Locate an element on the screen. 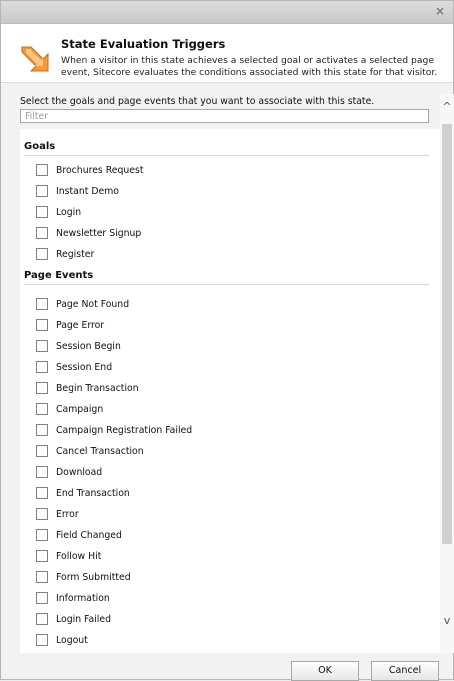  page-events-divider is located at coordinates (226, 284).